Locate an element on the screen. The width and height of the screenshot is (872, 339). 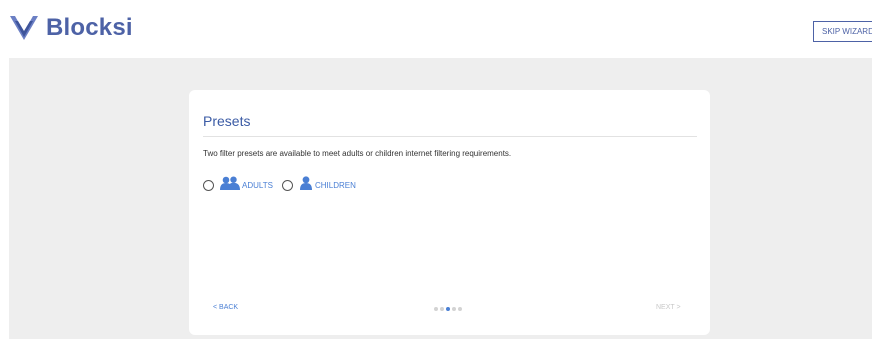
skip-wizard-button: SKIP WIZARD is located at coordinates (842, 31).